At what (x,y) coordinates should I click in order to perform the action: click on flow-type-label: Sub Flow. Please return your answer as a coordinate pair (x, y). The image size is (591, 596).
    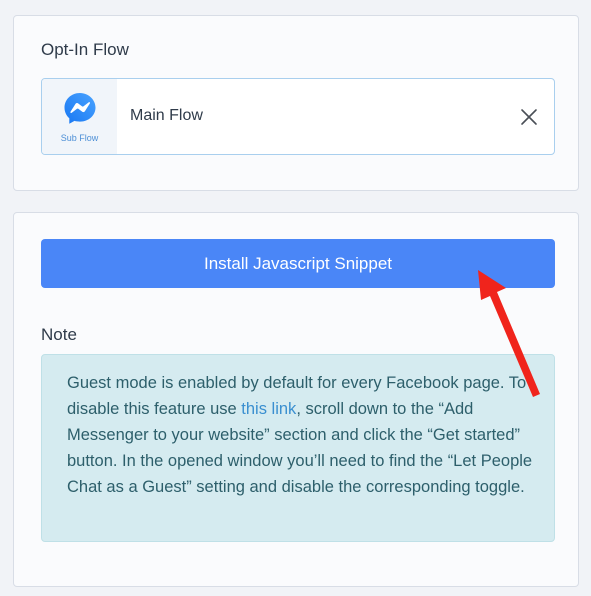
    Looking at the image, I should click on (79, 137).